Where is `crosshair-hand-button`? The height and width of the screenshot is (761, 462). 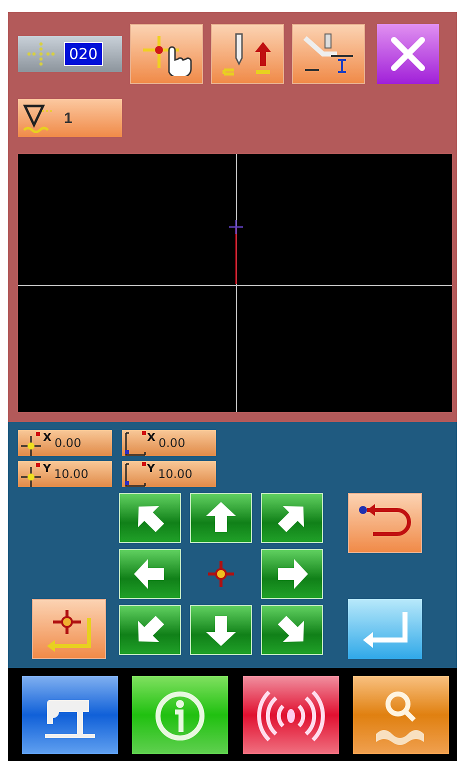 crosshair-hand-button is located at coordinates (166, 54).